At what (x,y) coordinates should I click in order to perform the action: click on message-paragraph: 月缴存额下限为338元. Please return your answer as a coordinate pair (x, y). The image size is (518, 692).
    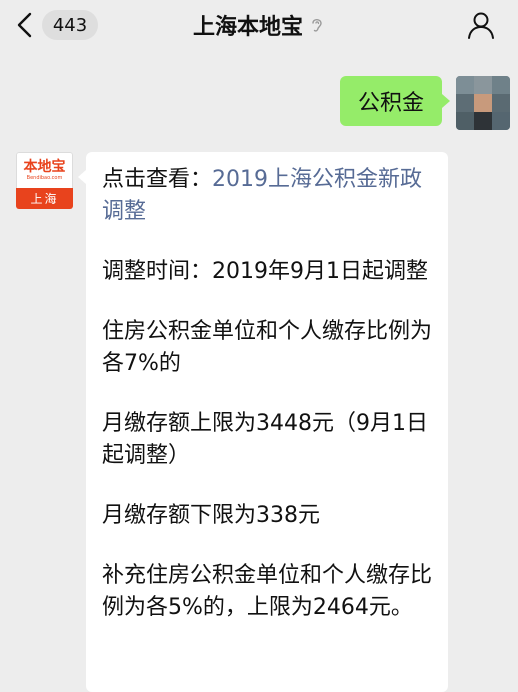
    Looking at the image, I should click on (211, 515).